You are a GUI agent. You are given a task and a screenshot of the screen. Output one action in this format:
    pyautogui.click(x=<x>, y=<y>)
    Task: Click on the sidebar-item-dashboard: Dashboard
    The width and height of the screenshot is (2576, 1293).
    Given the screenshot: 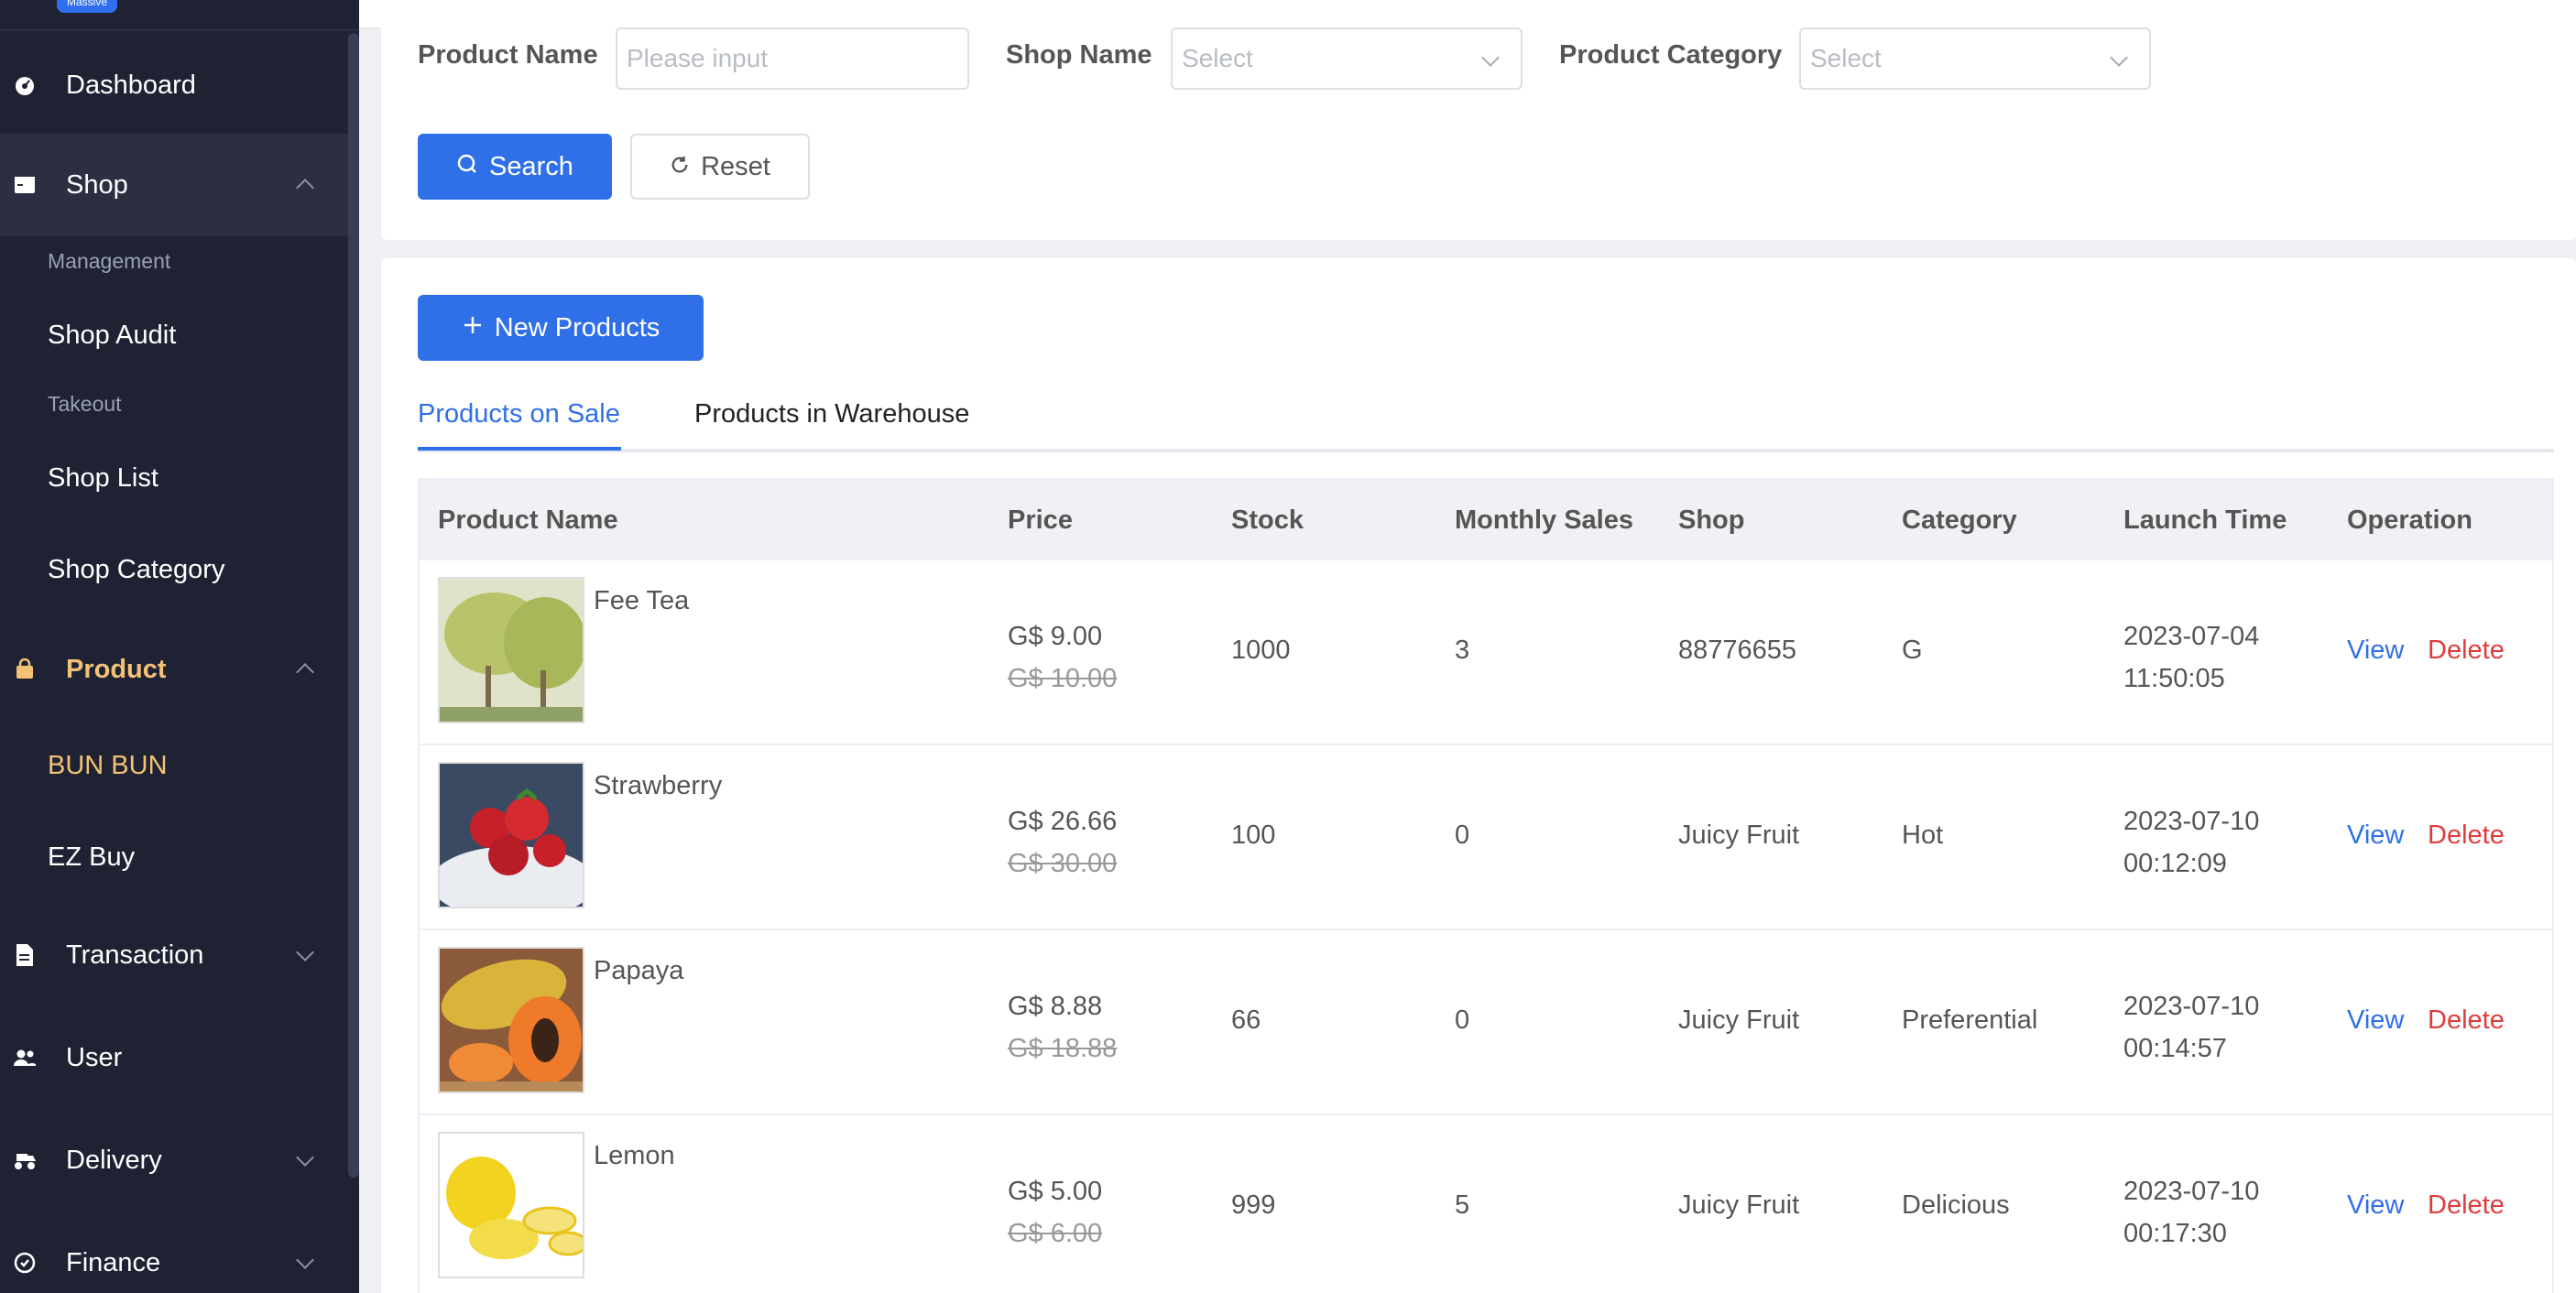 What is the action you would take?
    pyautogui.click(x=174, y=85)
    